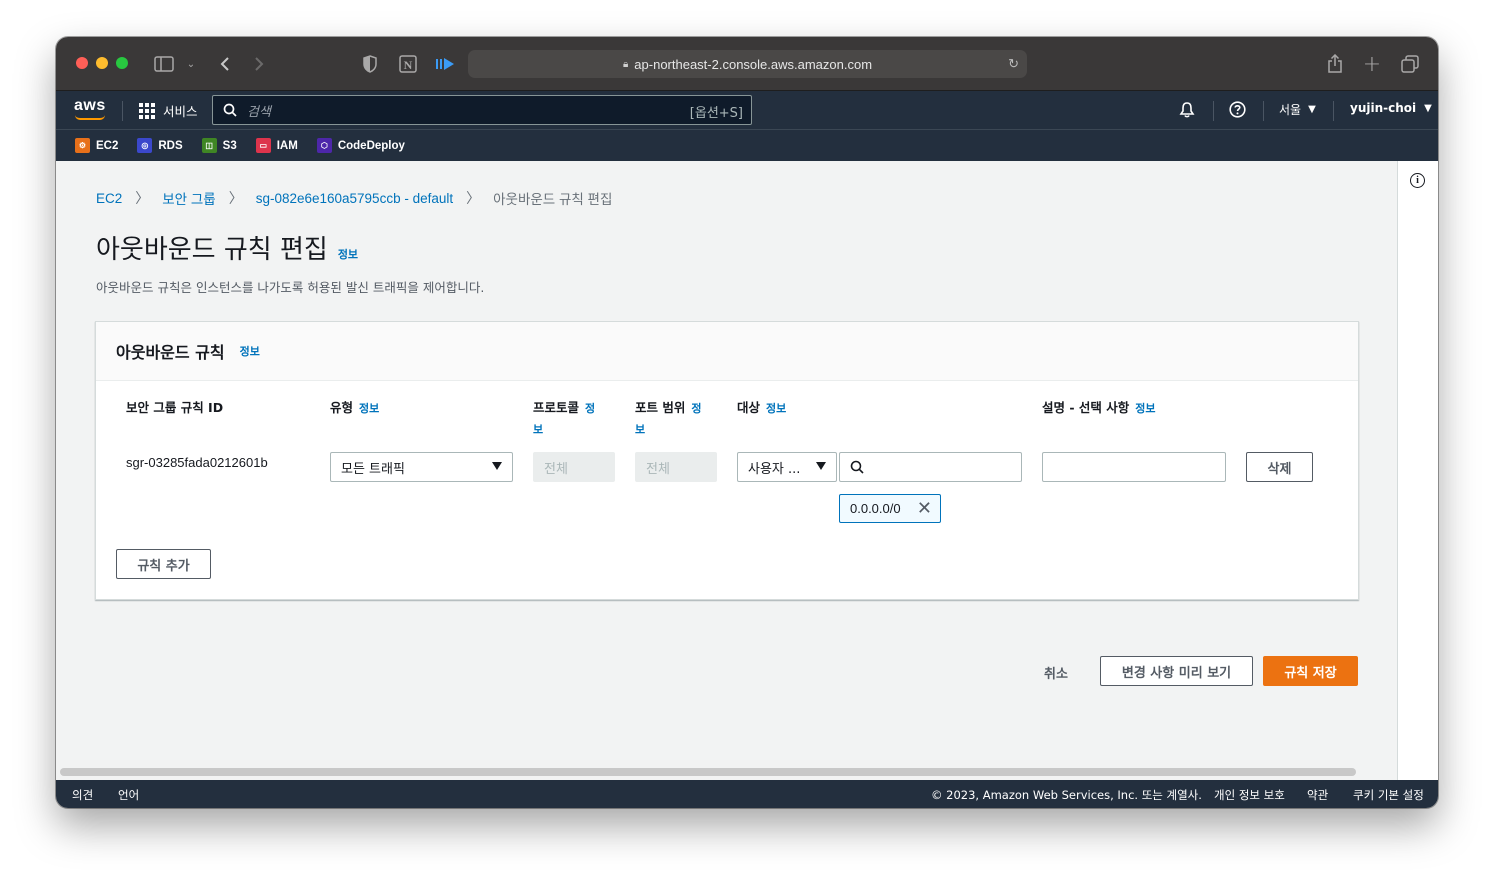  Describe the element at coordinates (229, 145) in the screenshot. I see `favorite-label: S3` at that location.